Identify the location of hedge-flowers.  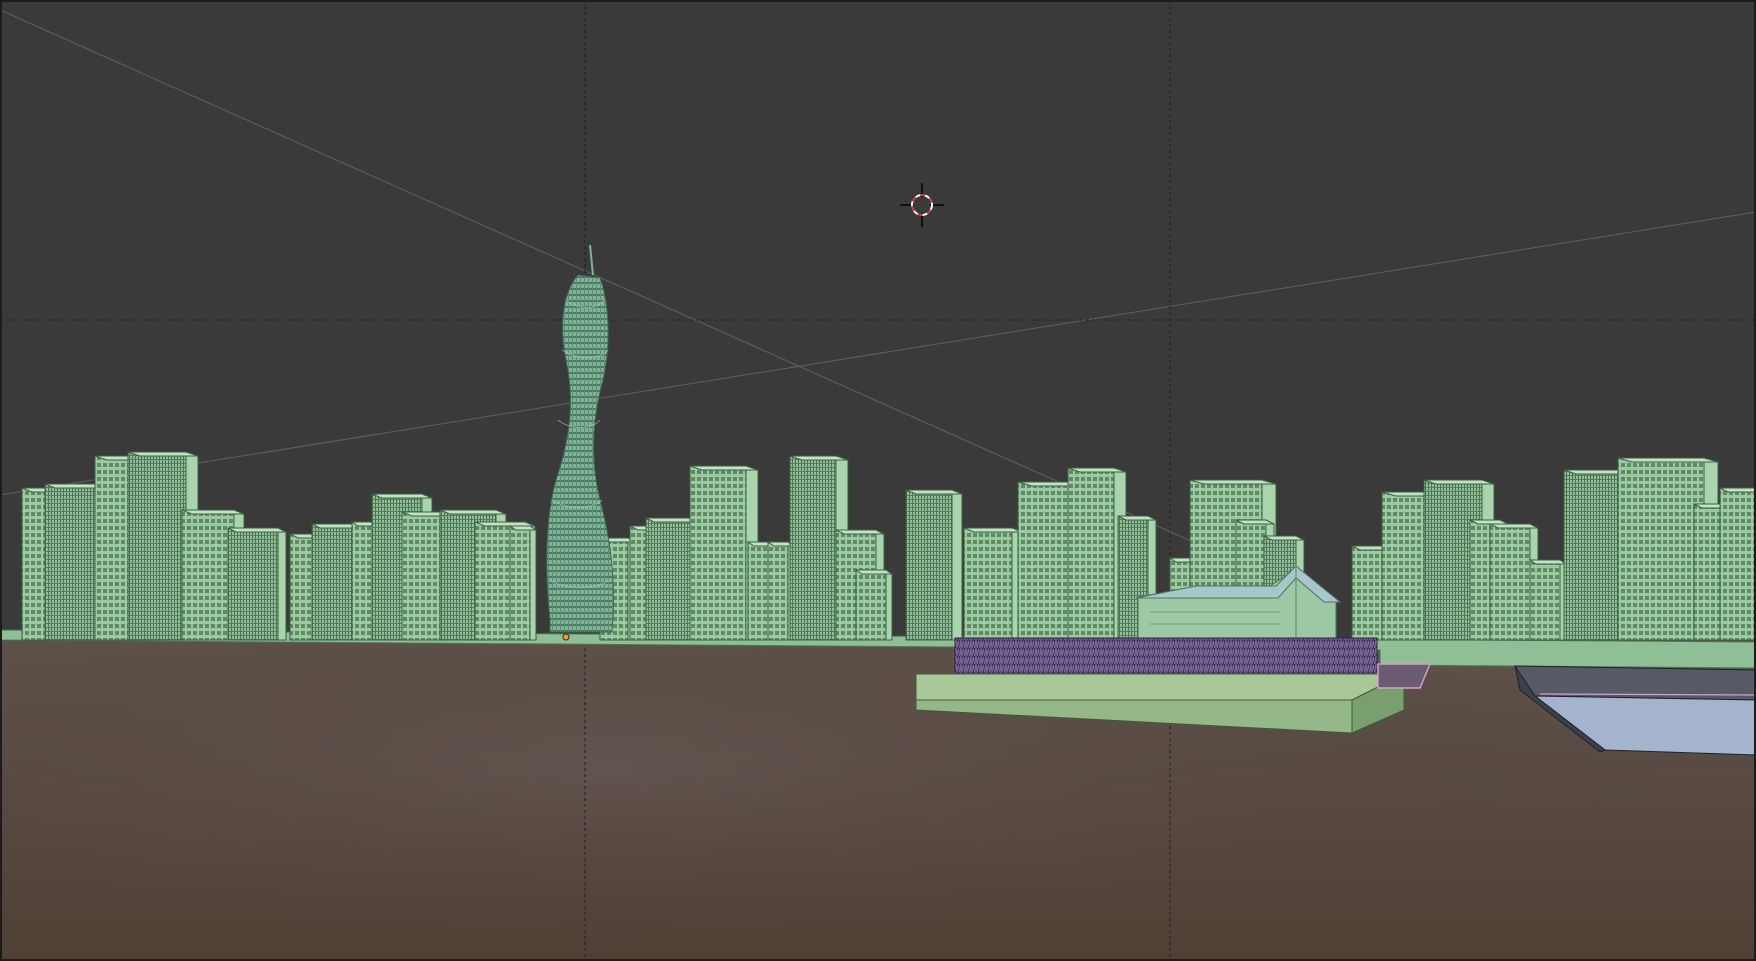
(1166, 657).